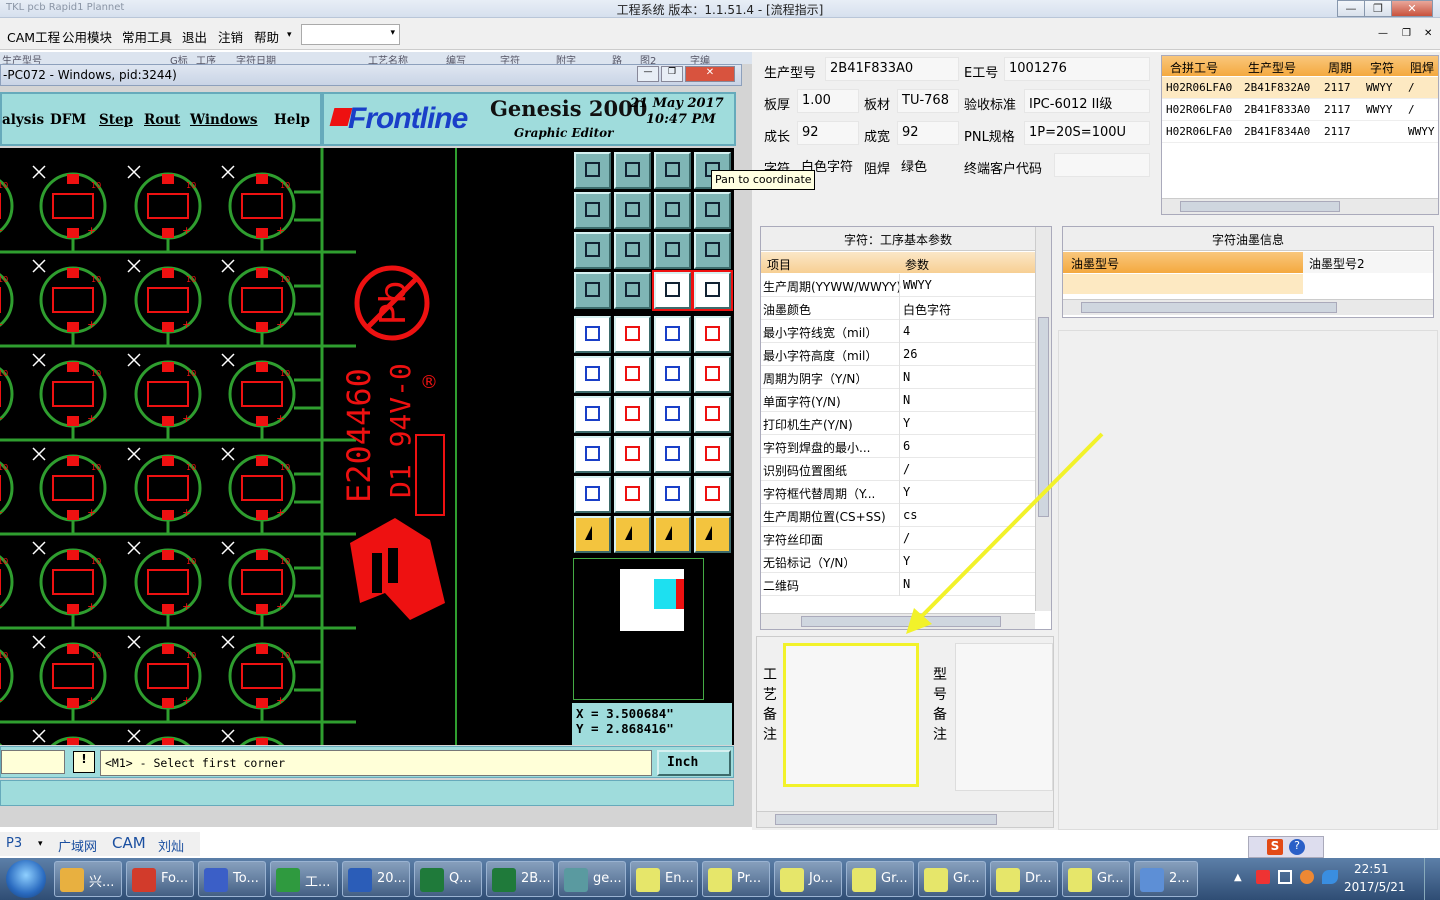 This screenshot has width=1440, height=900. I want to click on col-item: 项目, so click(779, 264).